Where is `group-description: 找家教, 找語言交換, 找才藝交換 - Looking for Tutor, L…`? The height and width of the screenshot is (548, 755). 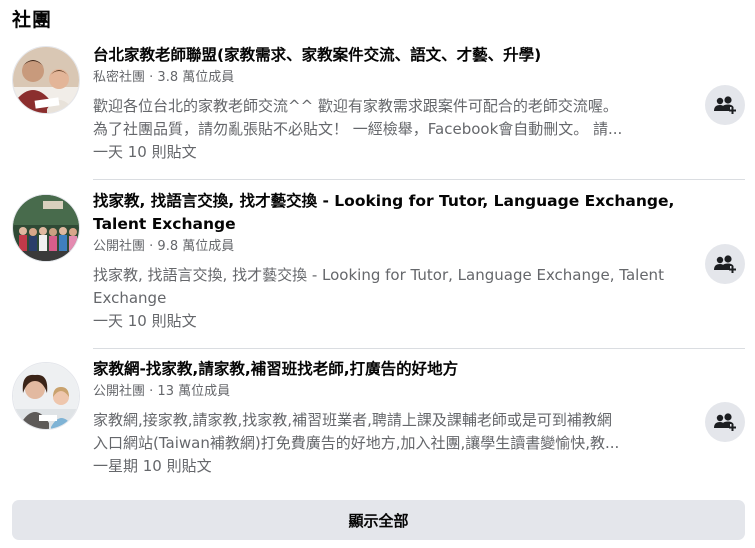
group-description: 找家教, 找語言交換, 找才藝交換 - Looking for Tutor, L… is located at coordinates (389, 287).